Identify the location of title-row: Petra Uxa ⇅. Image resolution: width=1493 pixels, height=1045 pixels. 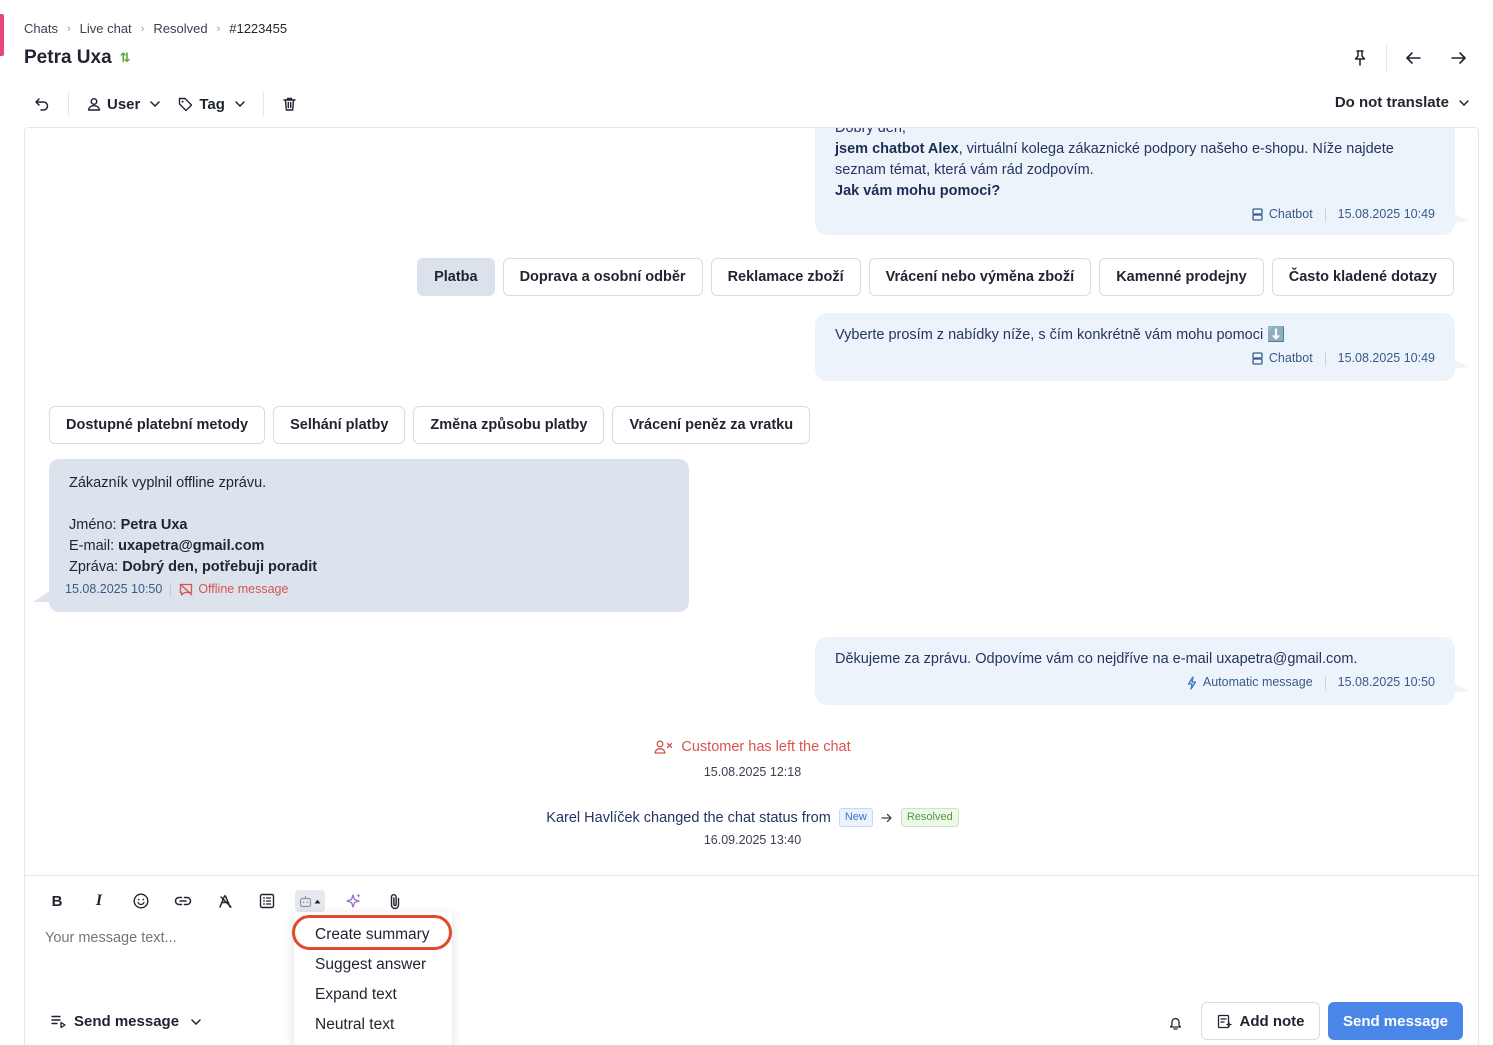
(77, 58).